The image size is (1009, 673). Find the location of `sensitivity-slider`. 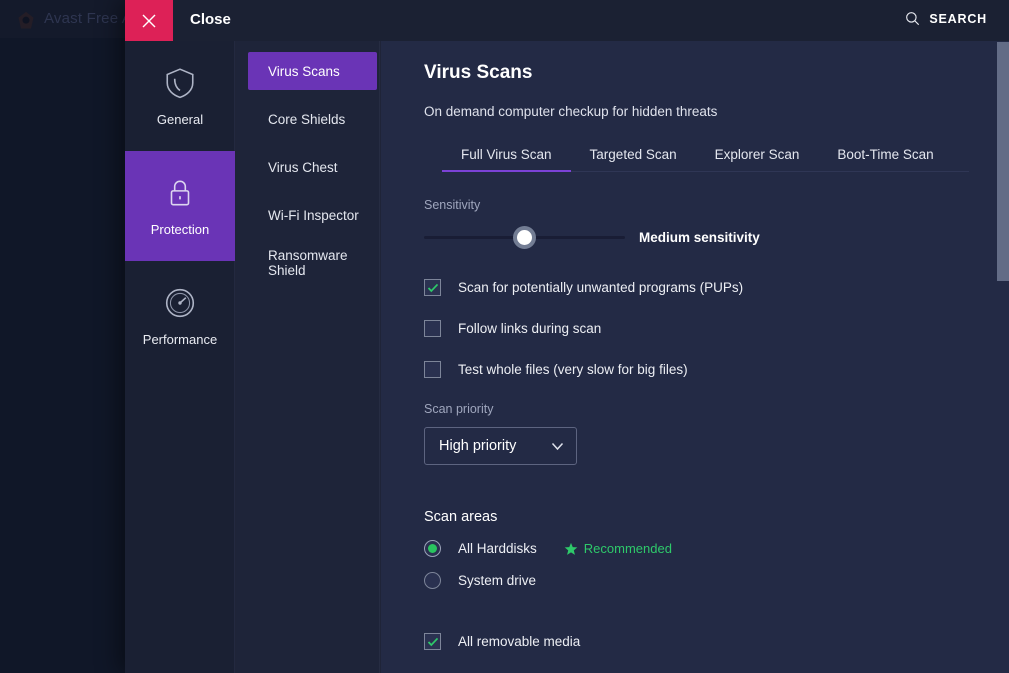

sensitivity-slider is located at coordinates (524, 237).